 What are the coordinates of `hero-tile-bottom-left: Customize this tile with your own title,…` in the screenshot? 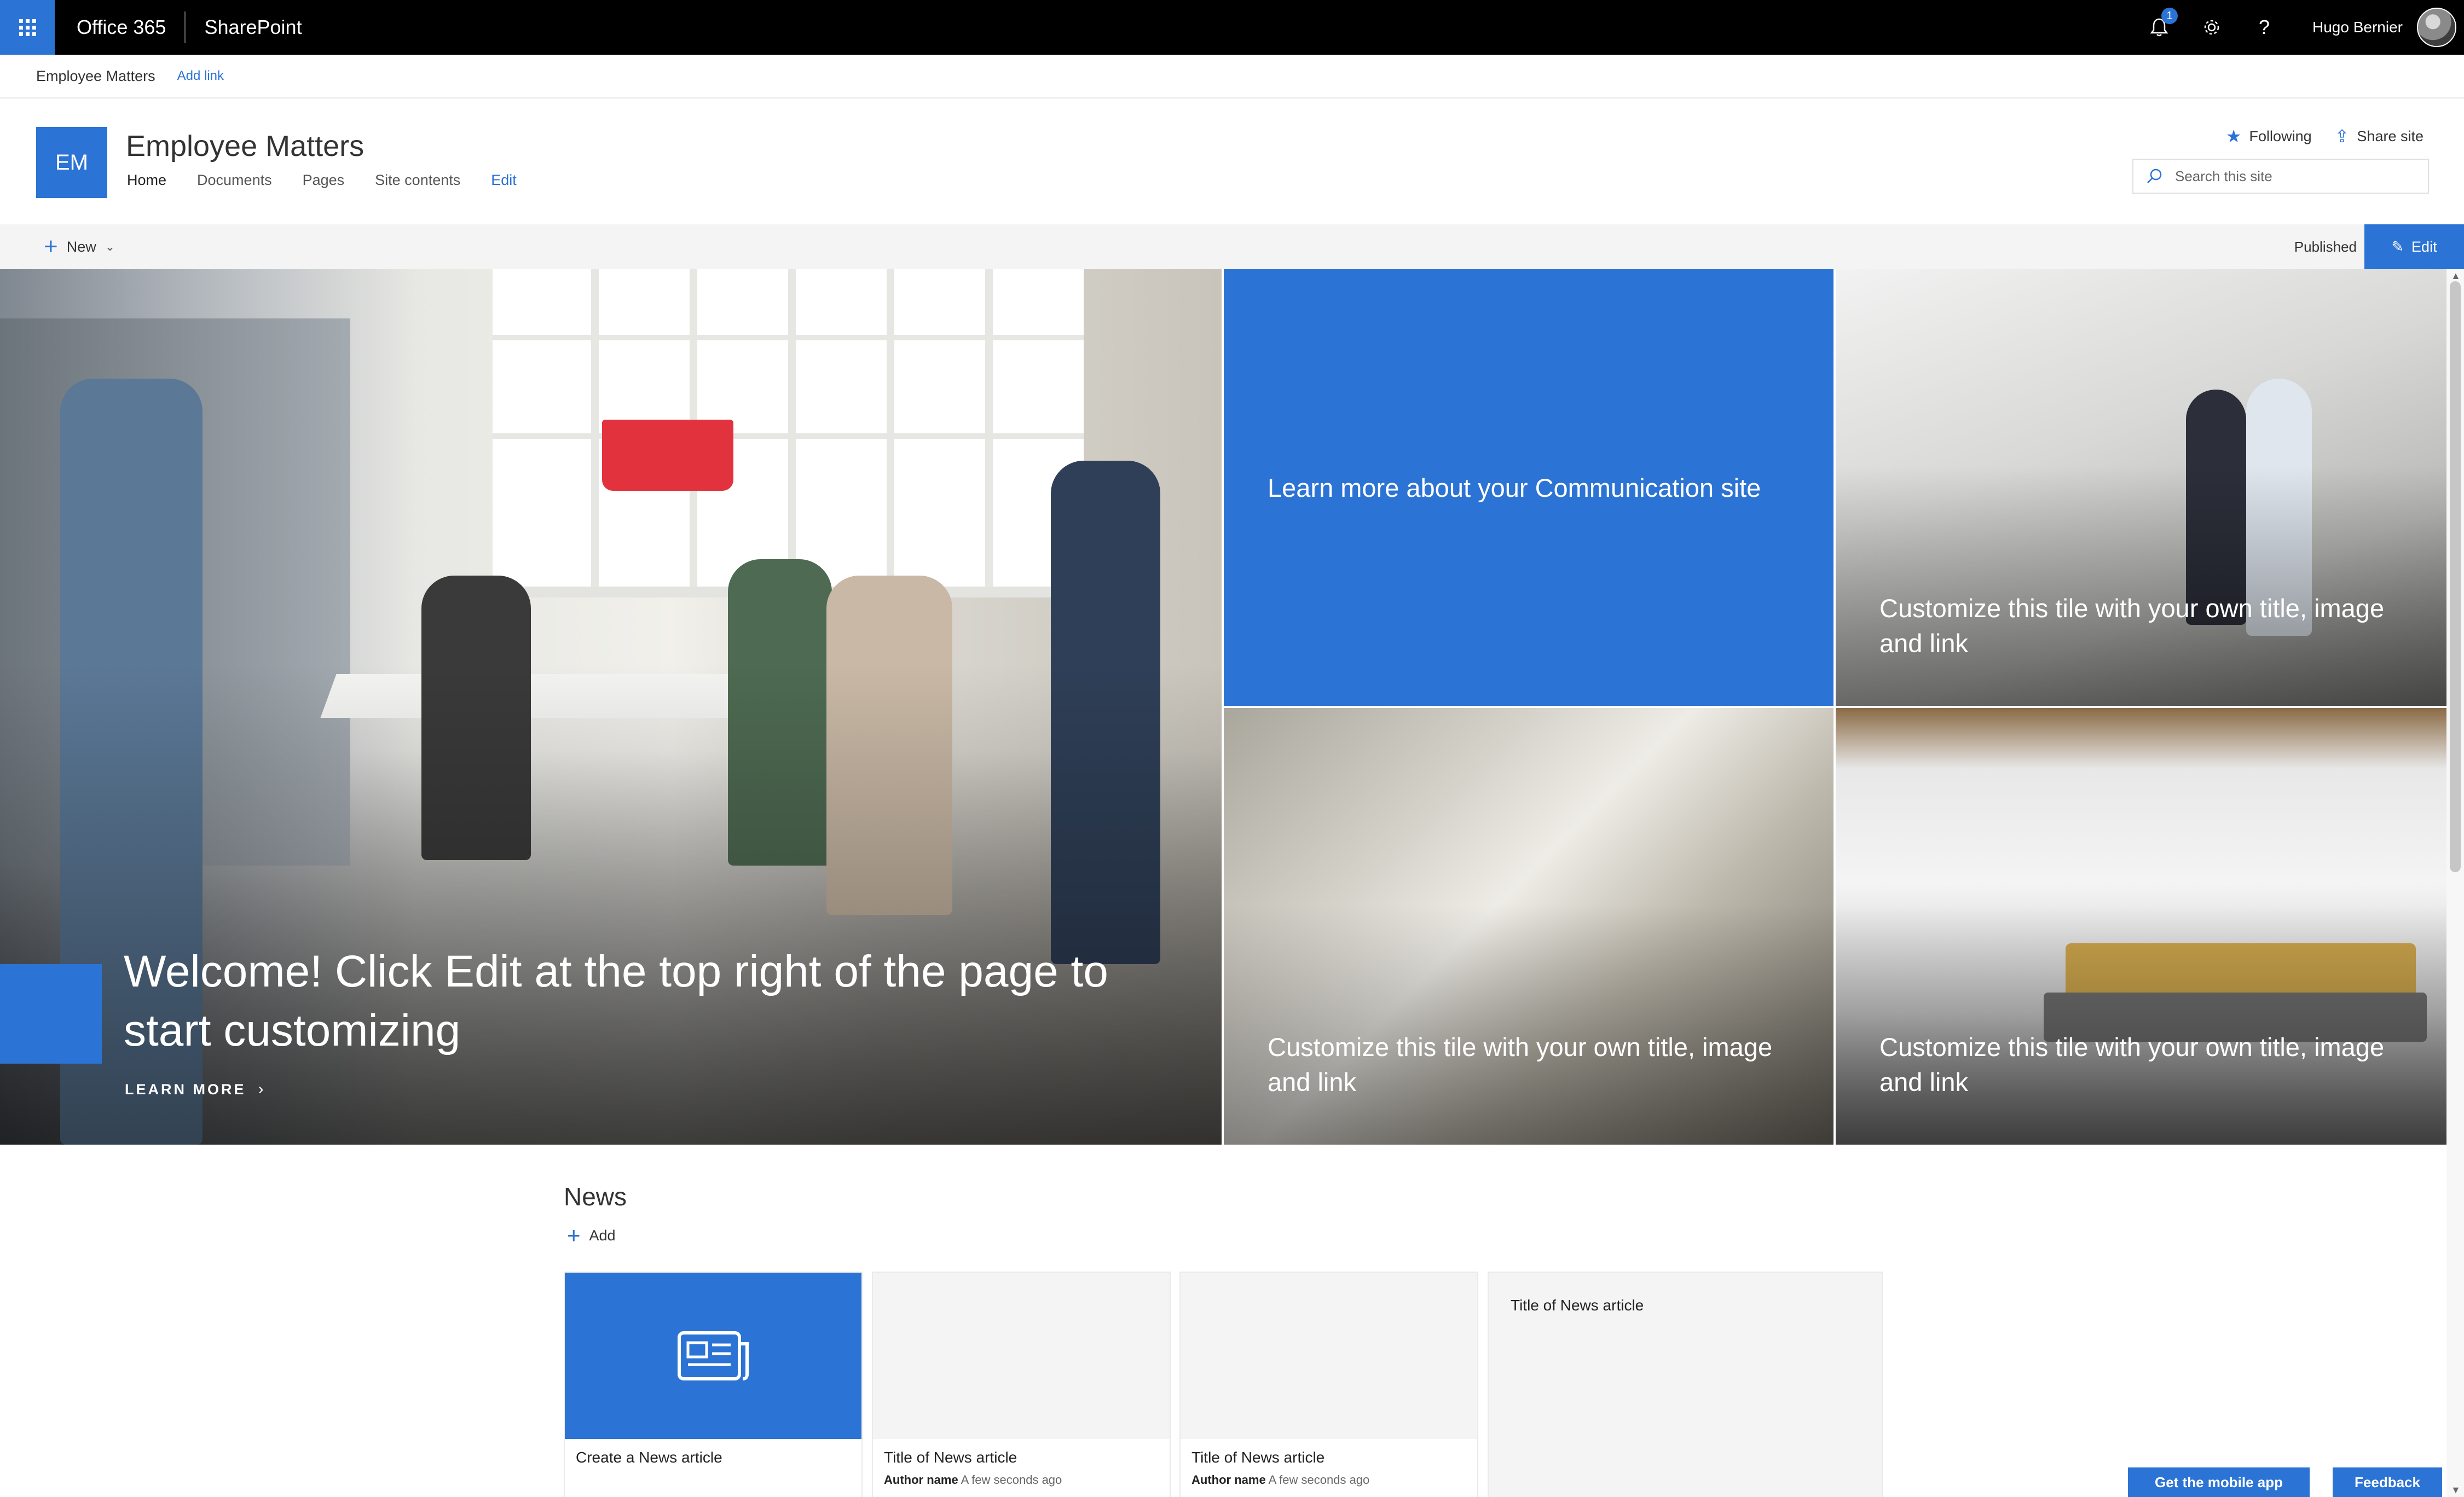 It's located at (1528, 927).